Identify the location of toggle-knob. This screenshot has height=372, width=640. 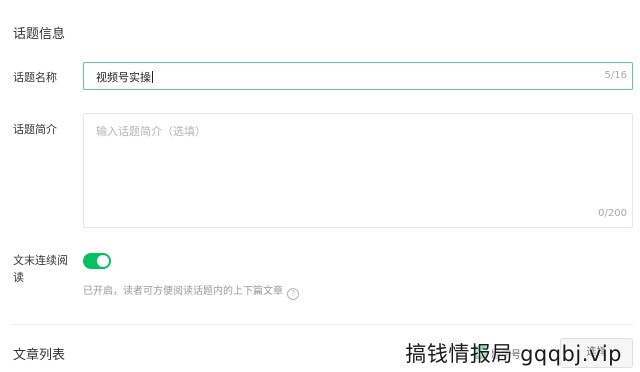
(103, 261).